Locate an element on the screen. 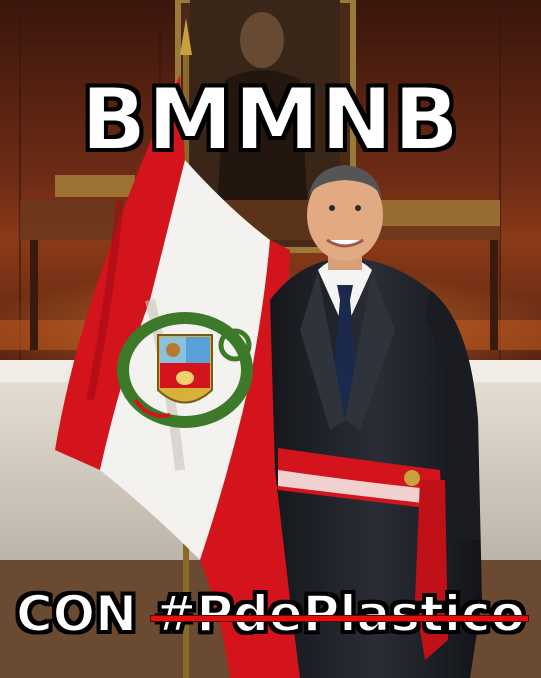  strikethrough-line is located at coordinates (340, 619).